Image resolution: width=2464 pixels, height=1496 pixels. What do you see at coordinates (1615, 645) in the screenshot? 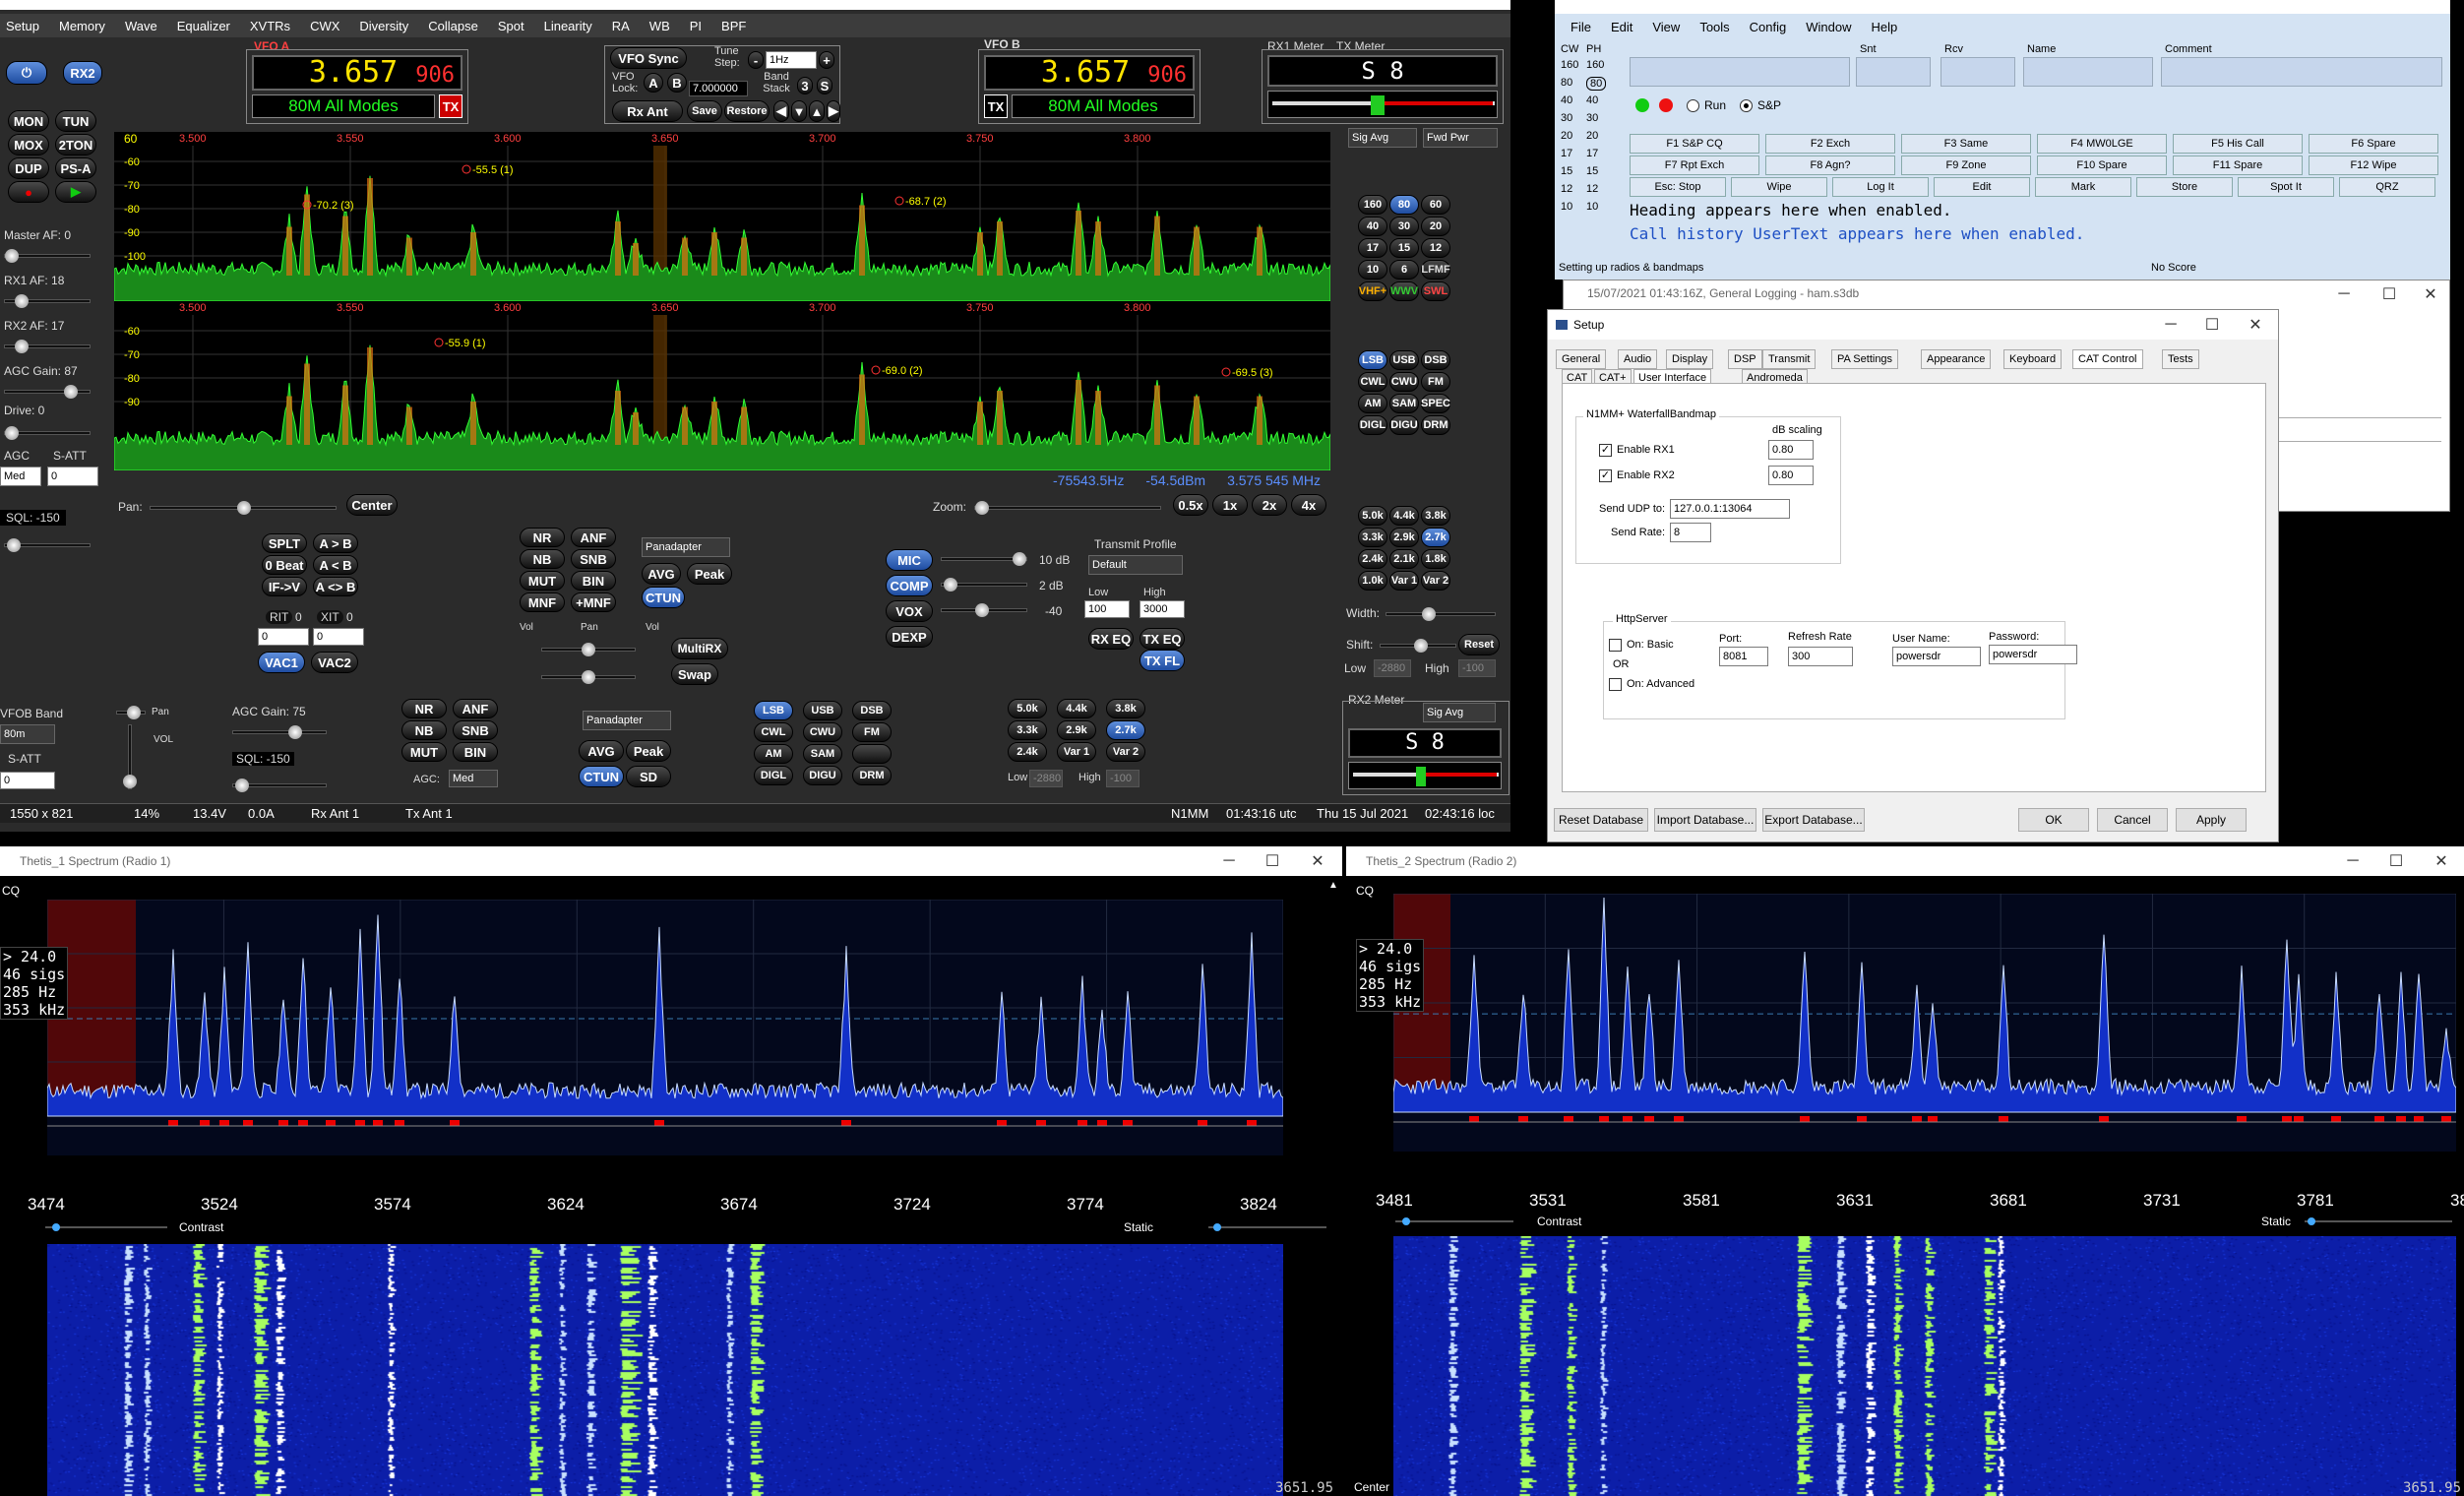
I see `on-basic-checkbox` at bounding box center [1615, 645].